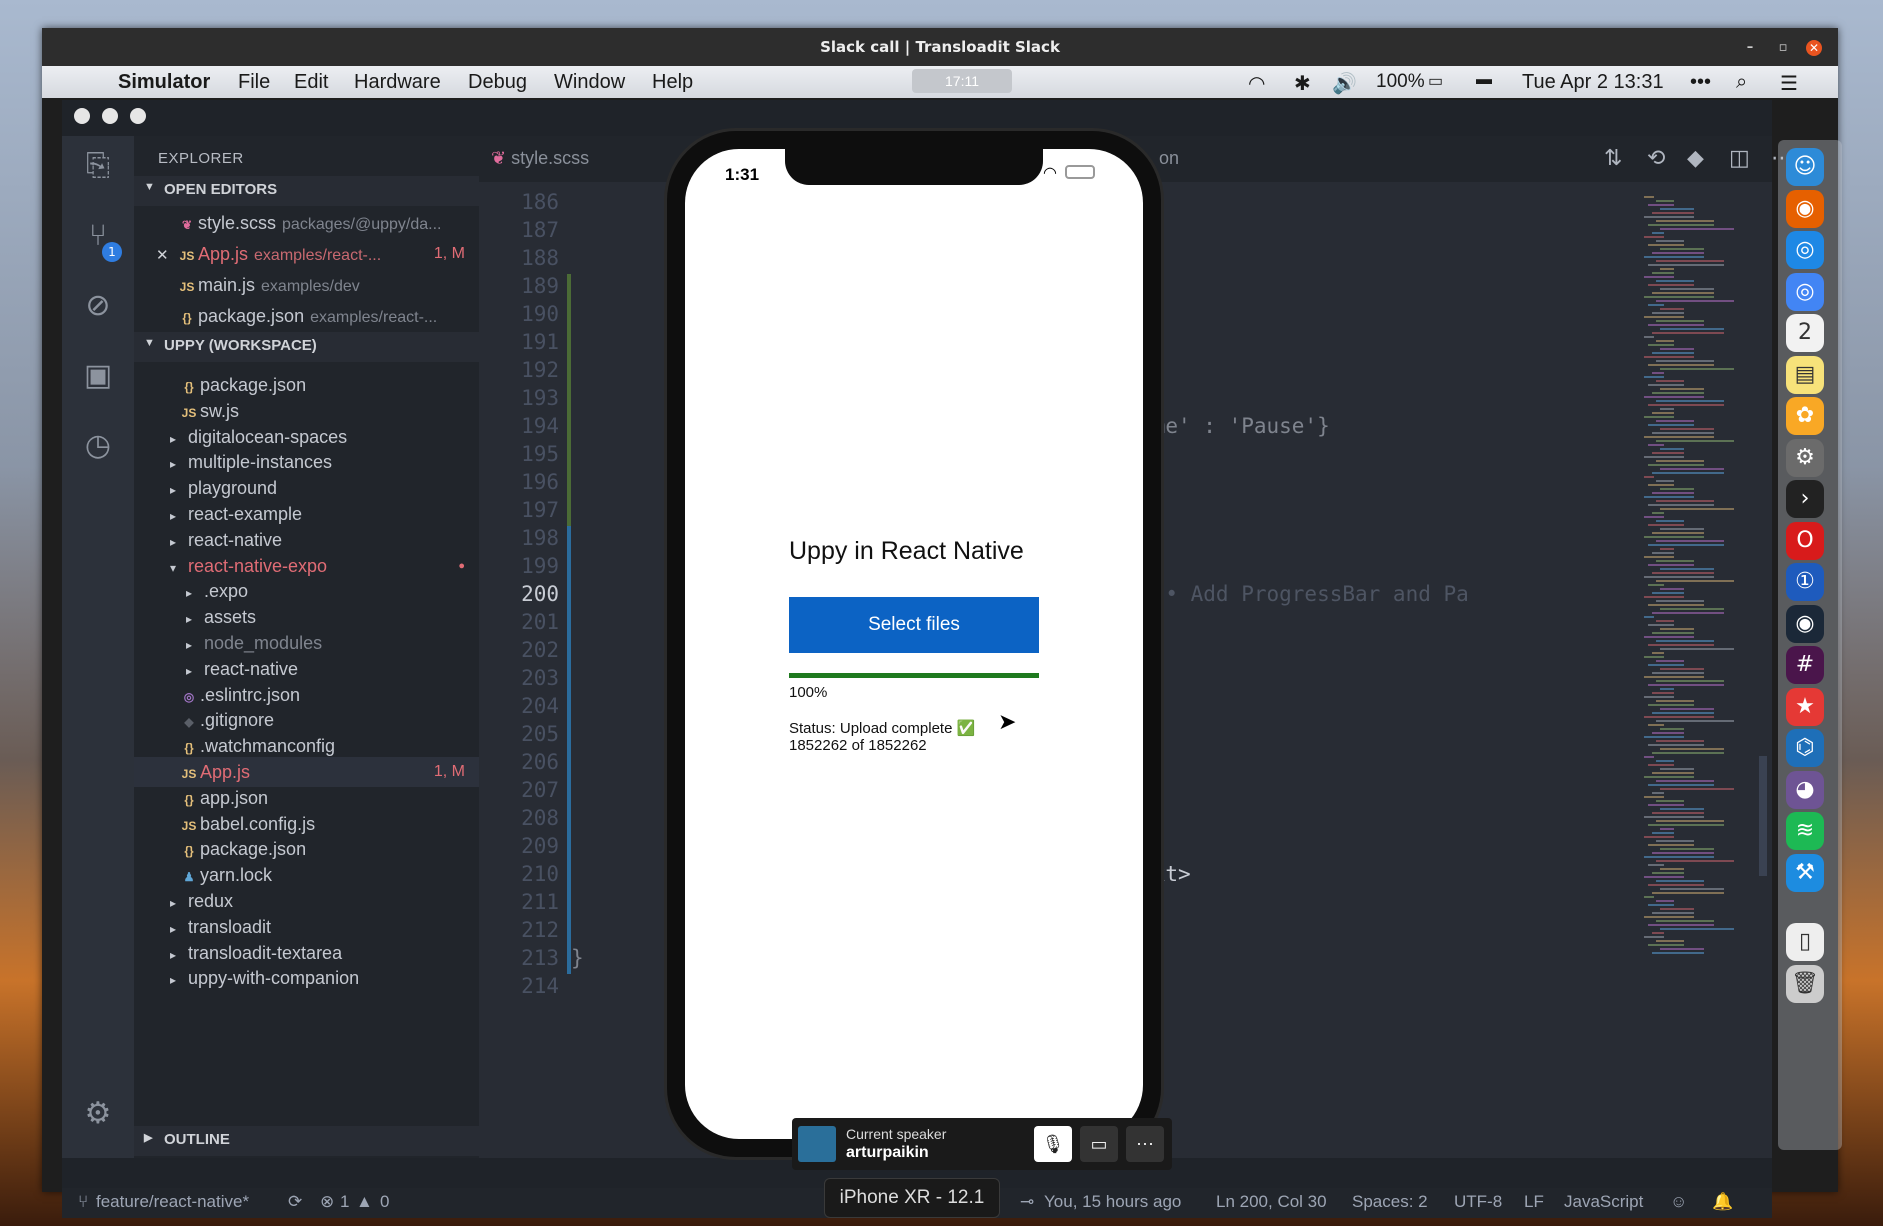  I want to click on line-number: 194, so click(540, 426).